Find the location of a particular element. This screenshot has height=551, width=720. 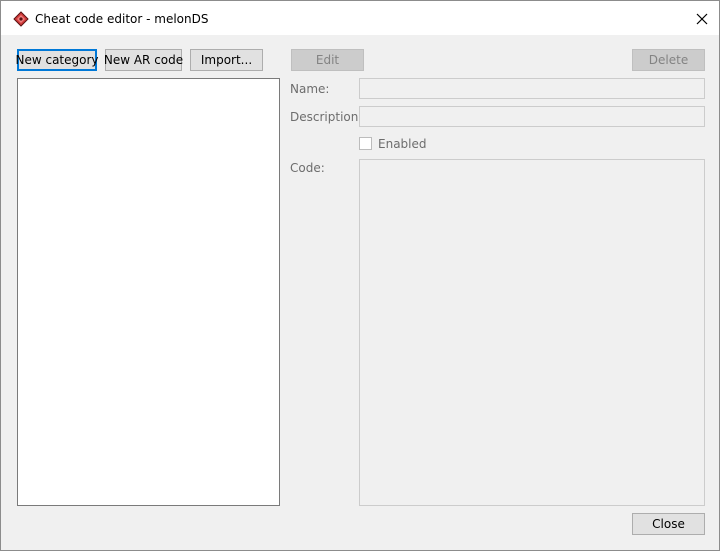

enabled-checkbox is located at coordinates (365, 143).